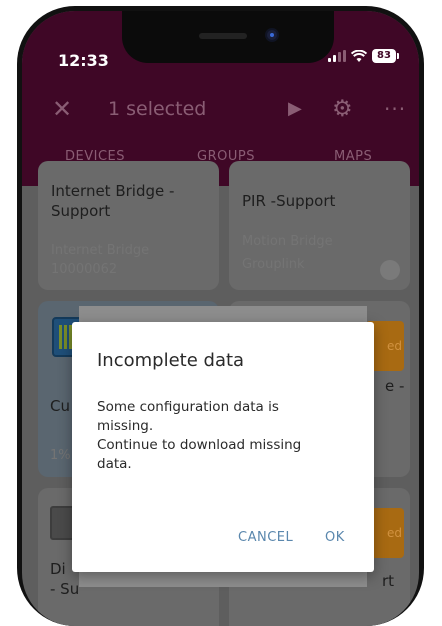  I want to click on selection-title: 1 selected, so click(157, 109).